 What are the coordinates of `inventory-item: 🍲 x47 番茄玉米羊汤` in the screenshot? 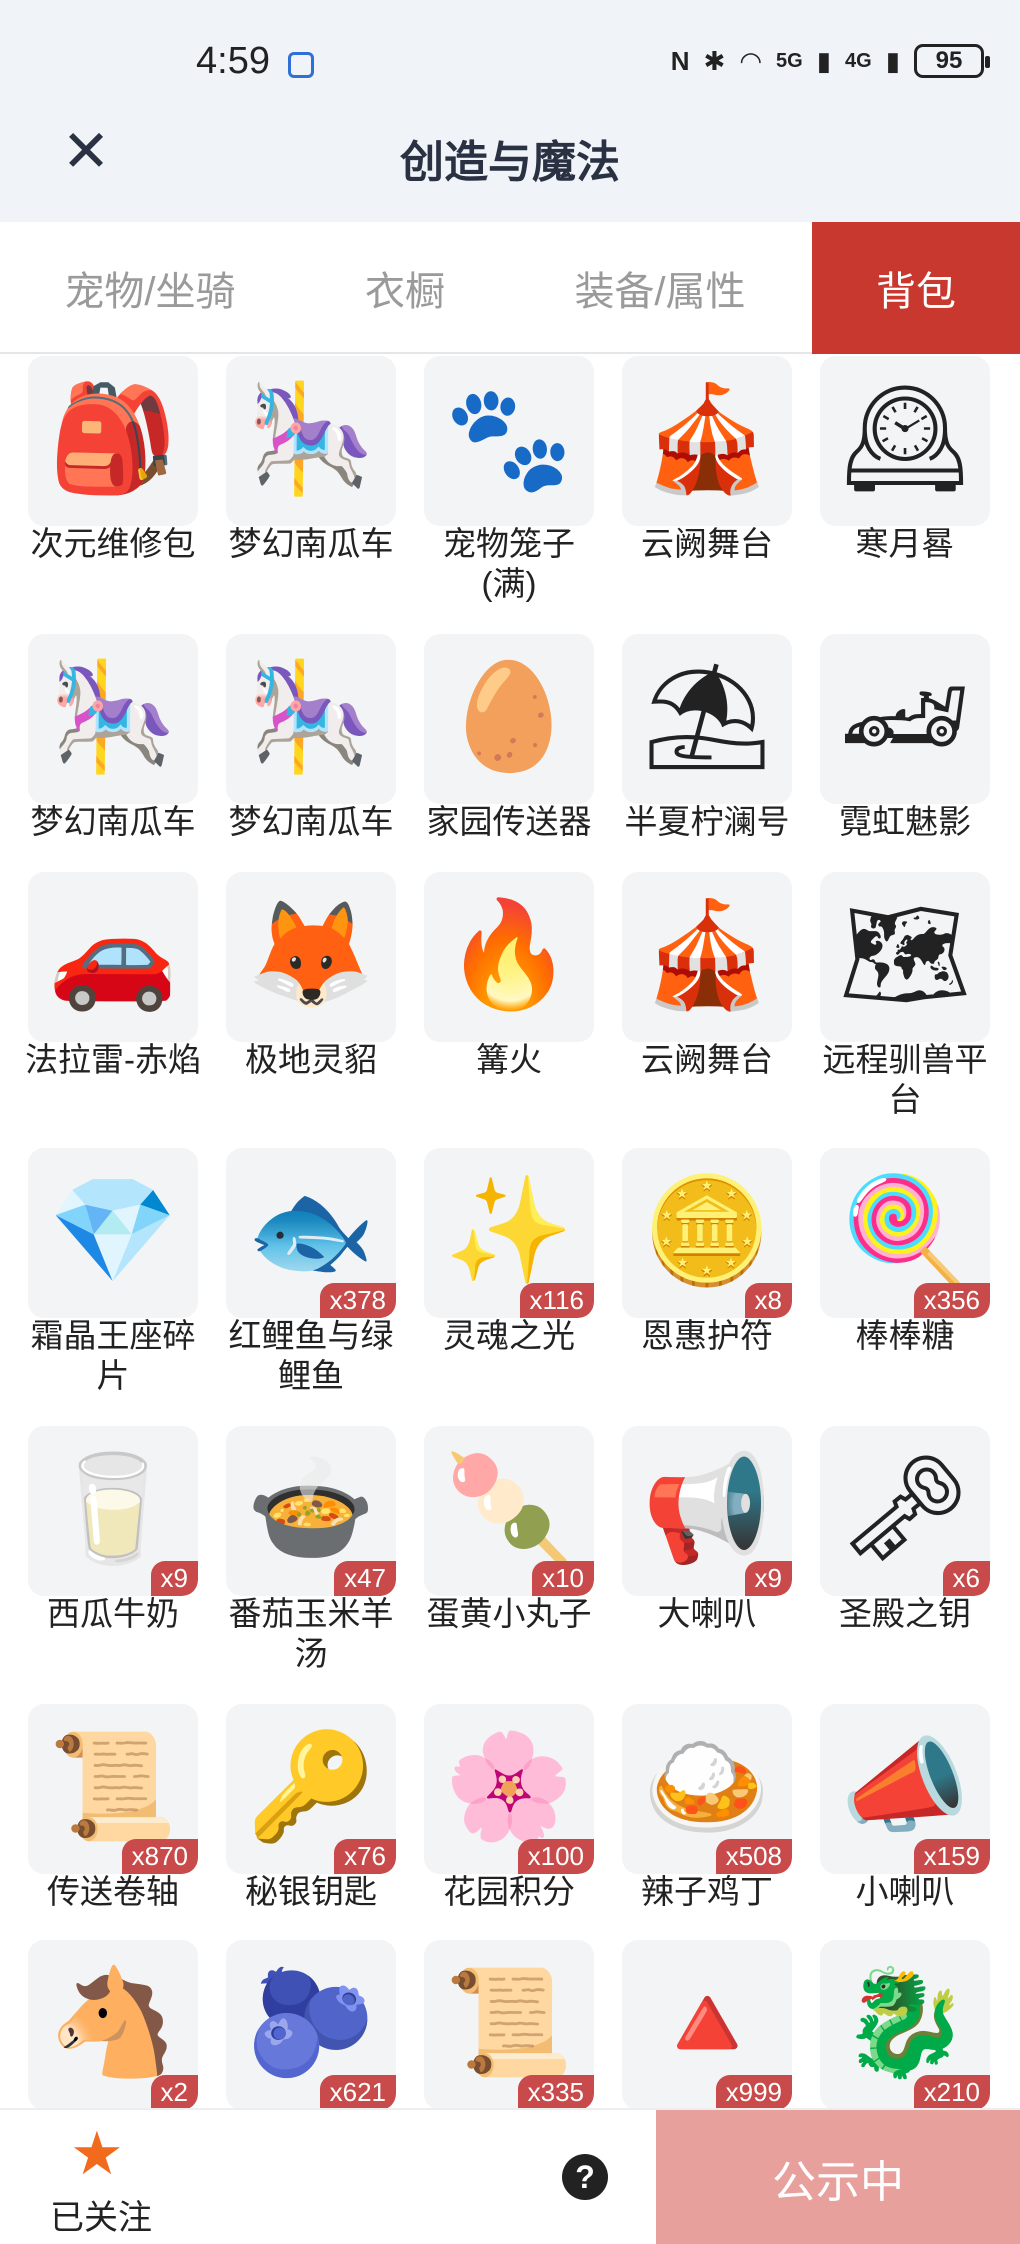 It's located at (297, 1561).